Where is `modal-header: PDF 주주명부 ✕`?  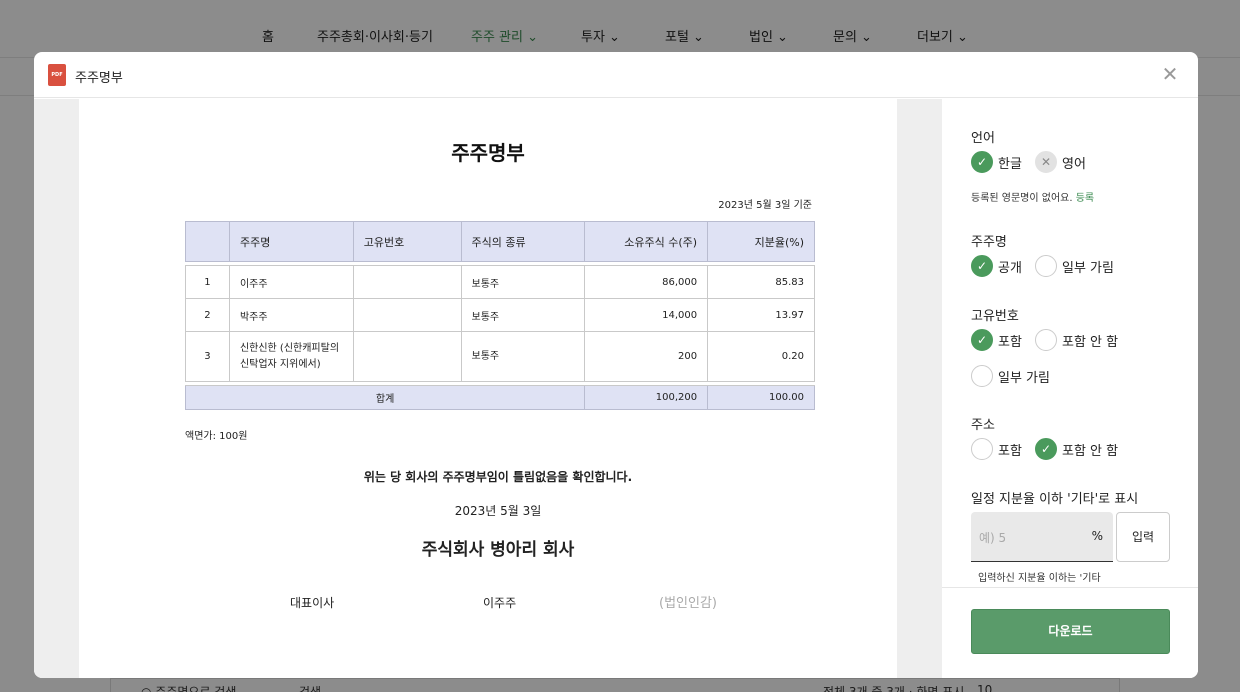
modal-header: PDF 주주명부 ✕ is located at coordinates (616, 75).